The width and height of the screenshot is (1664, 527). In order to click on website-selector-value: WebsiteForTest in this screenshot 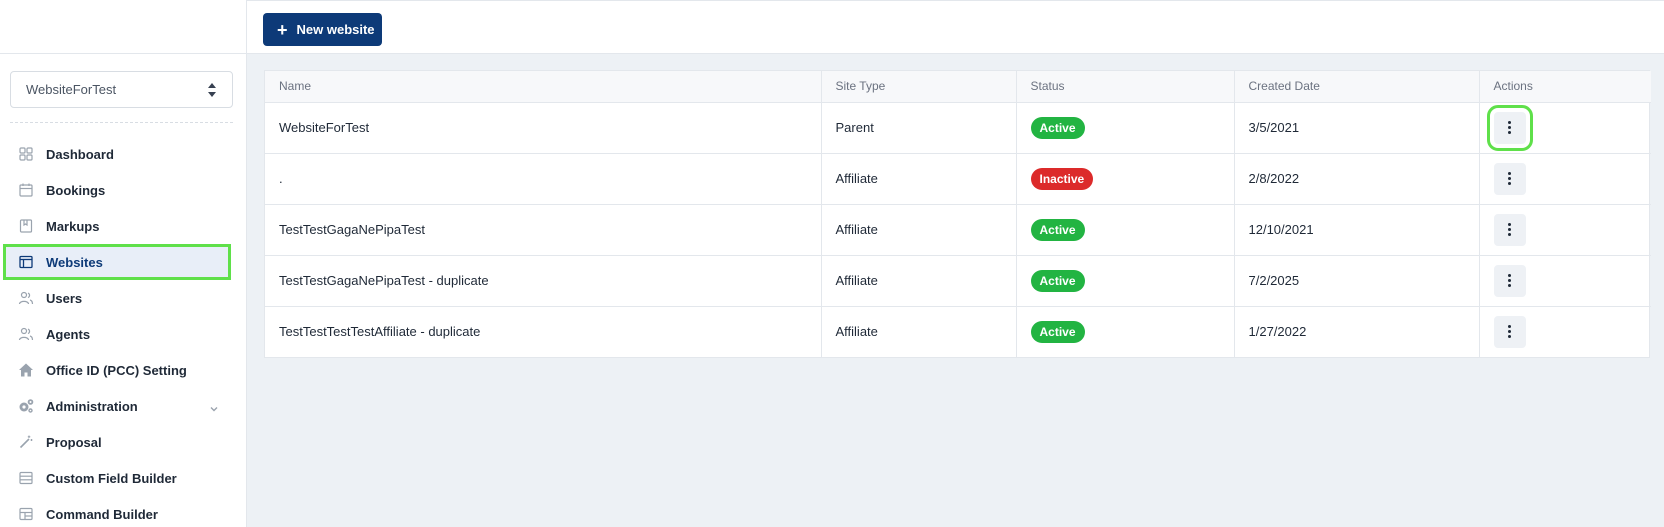, I will do `click(71, 89)`.